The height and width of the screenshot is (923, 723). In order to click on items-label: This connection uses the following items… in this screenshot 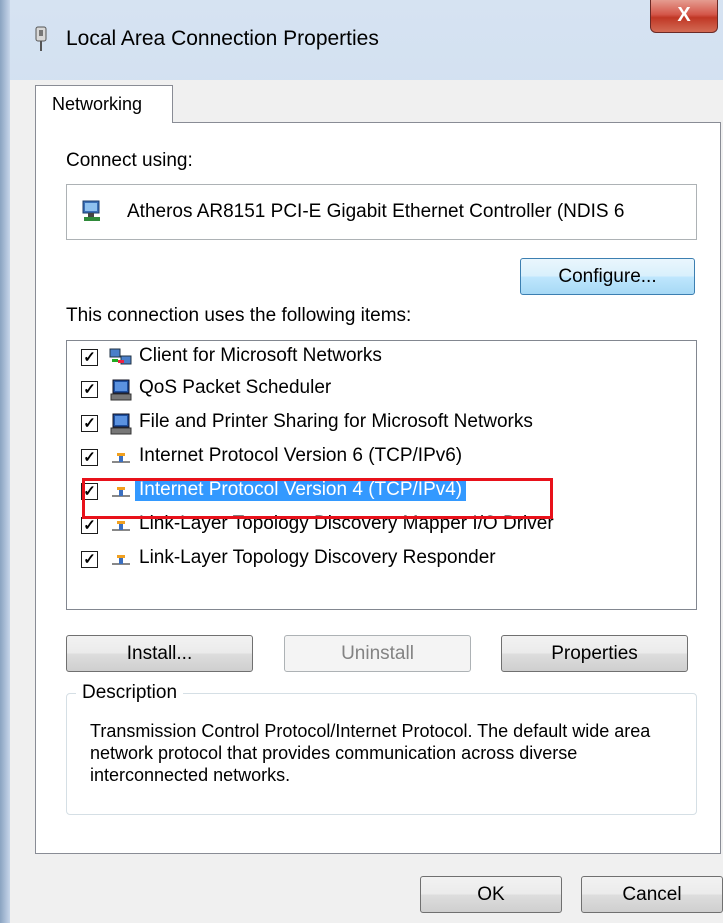, I will do `click(239, 315)`.